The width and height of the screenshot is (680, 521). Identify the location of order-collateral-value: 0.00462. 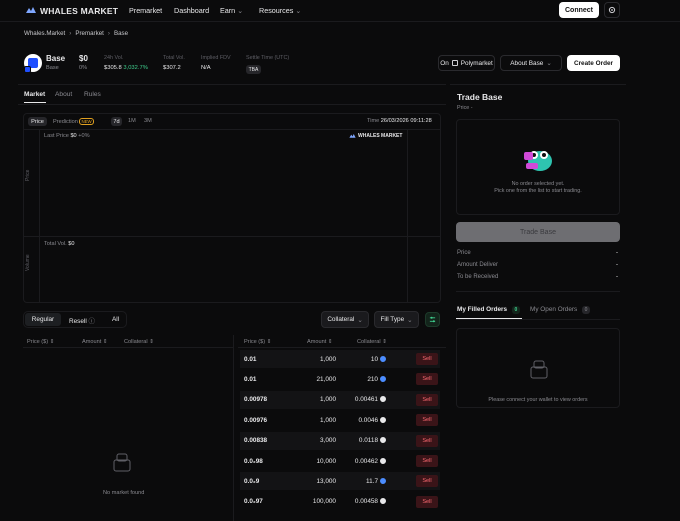
(366, 461).